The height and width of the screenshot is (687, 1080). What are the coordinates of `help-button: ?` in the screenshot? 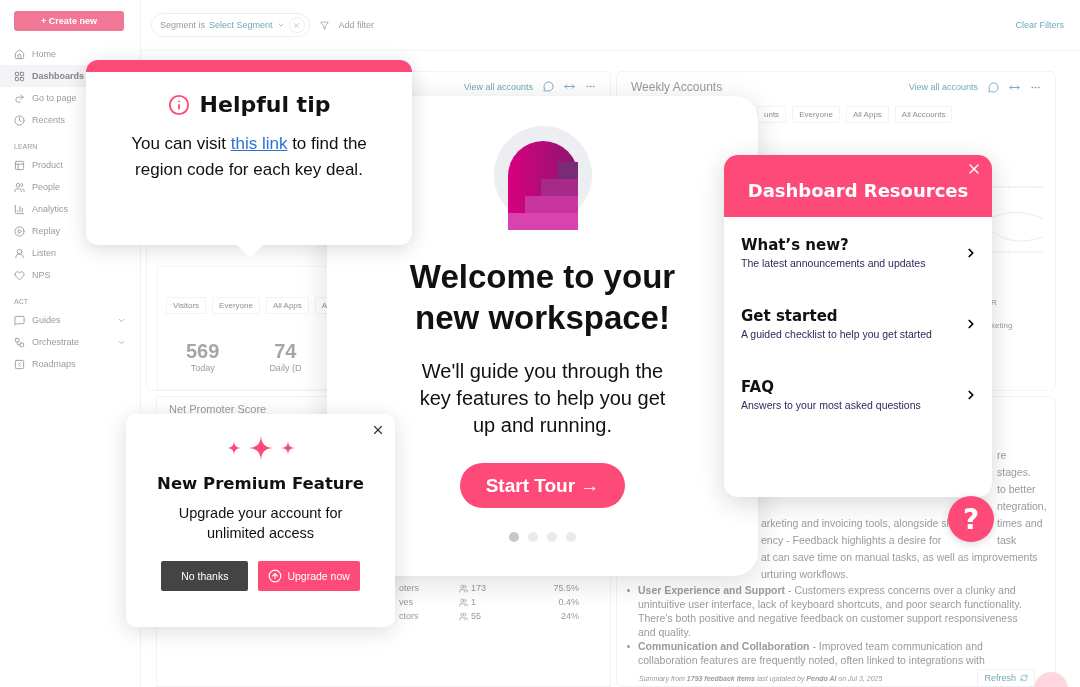 It's located at (971, 519).